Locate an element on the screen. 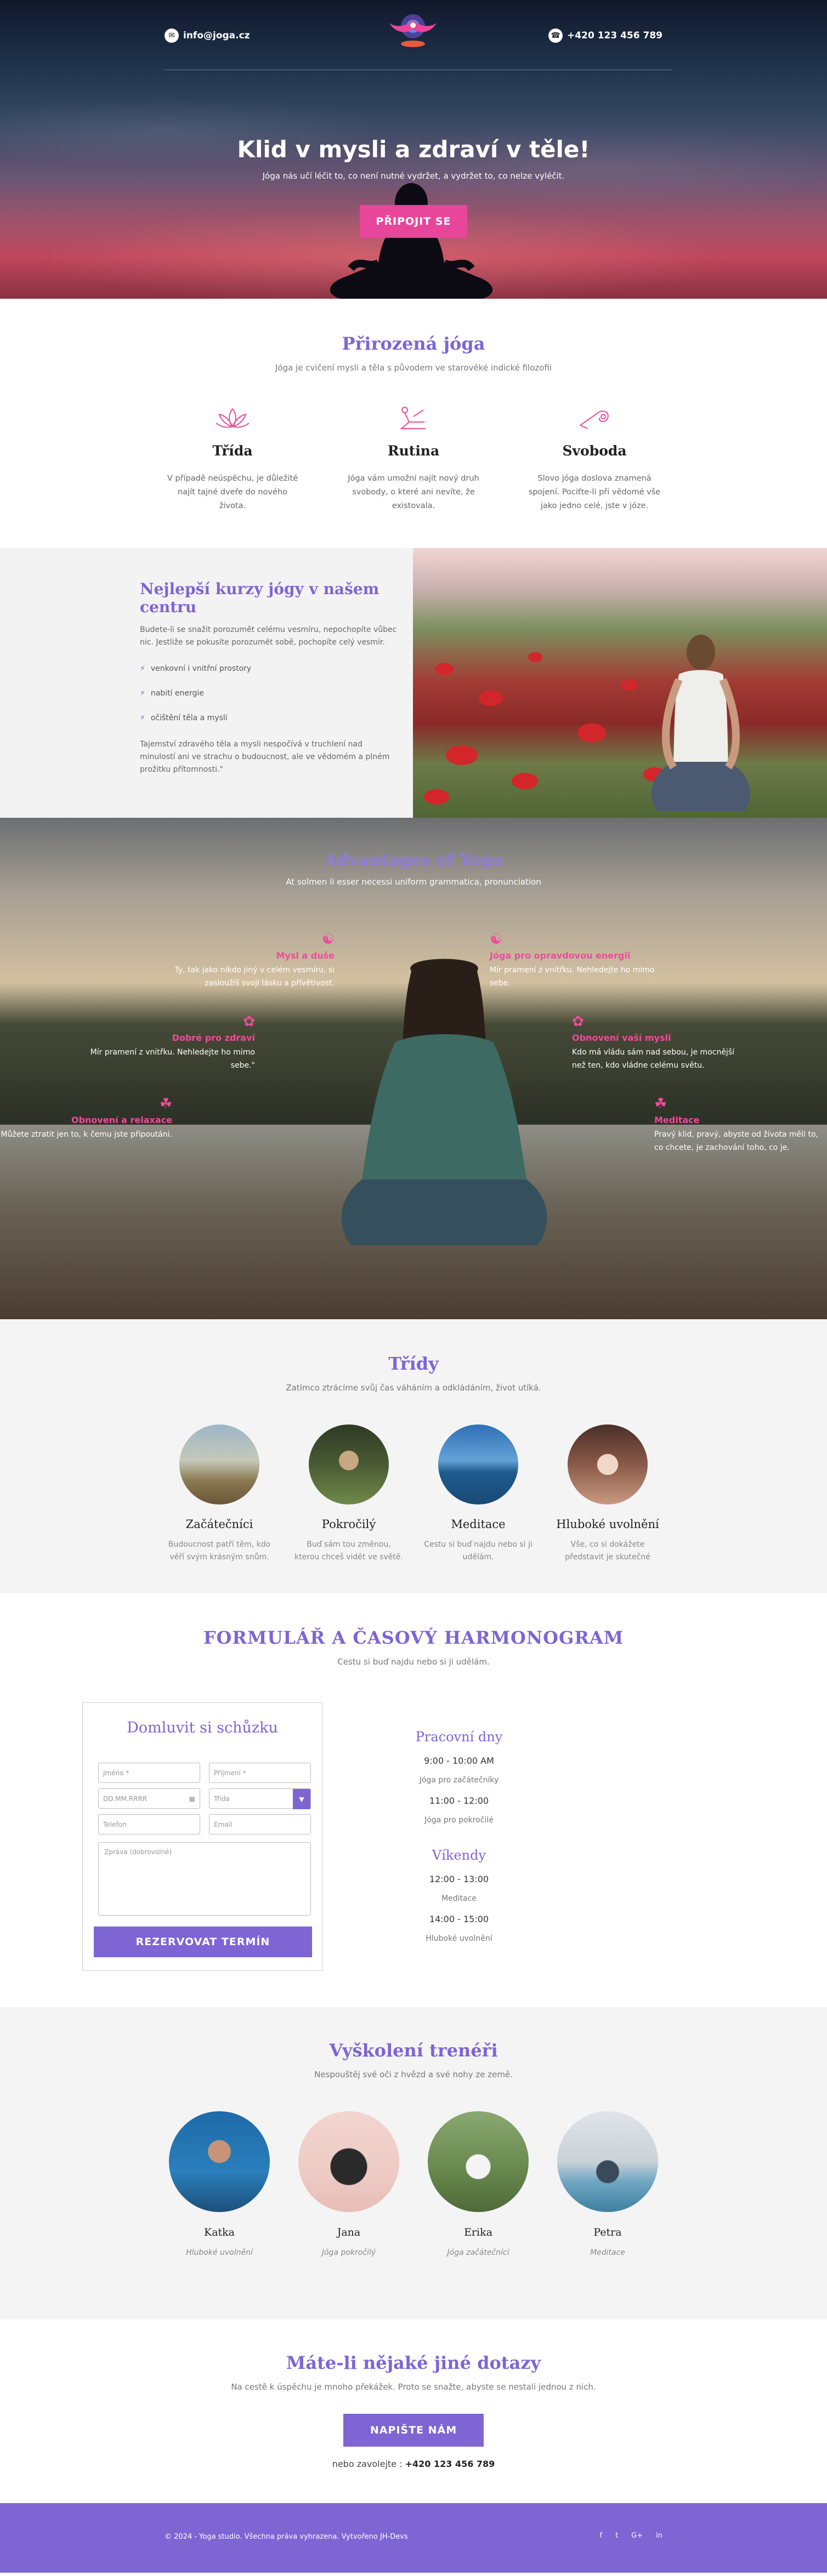 The height and width of the screenshot is (2576, 827). mind-renewal-icon: ✿ is located at coordinates (578, 1021).